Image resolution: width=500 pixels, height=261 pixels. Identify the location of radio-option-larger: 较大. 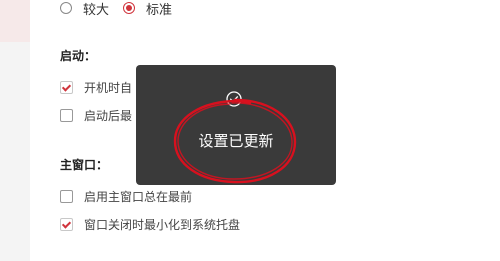
(84, 9).